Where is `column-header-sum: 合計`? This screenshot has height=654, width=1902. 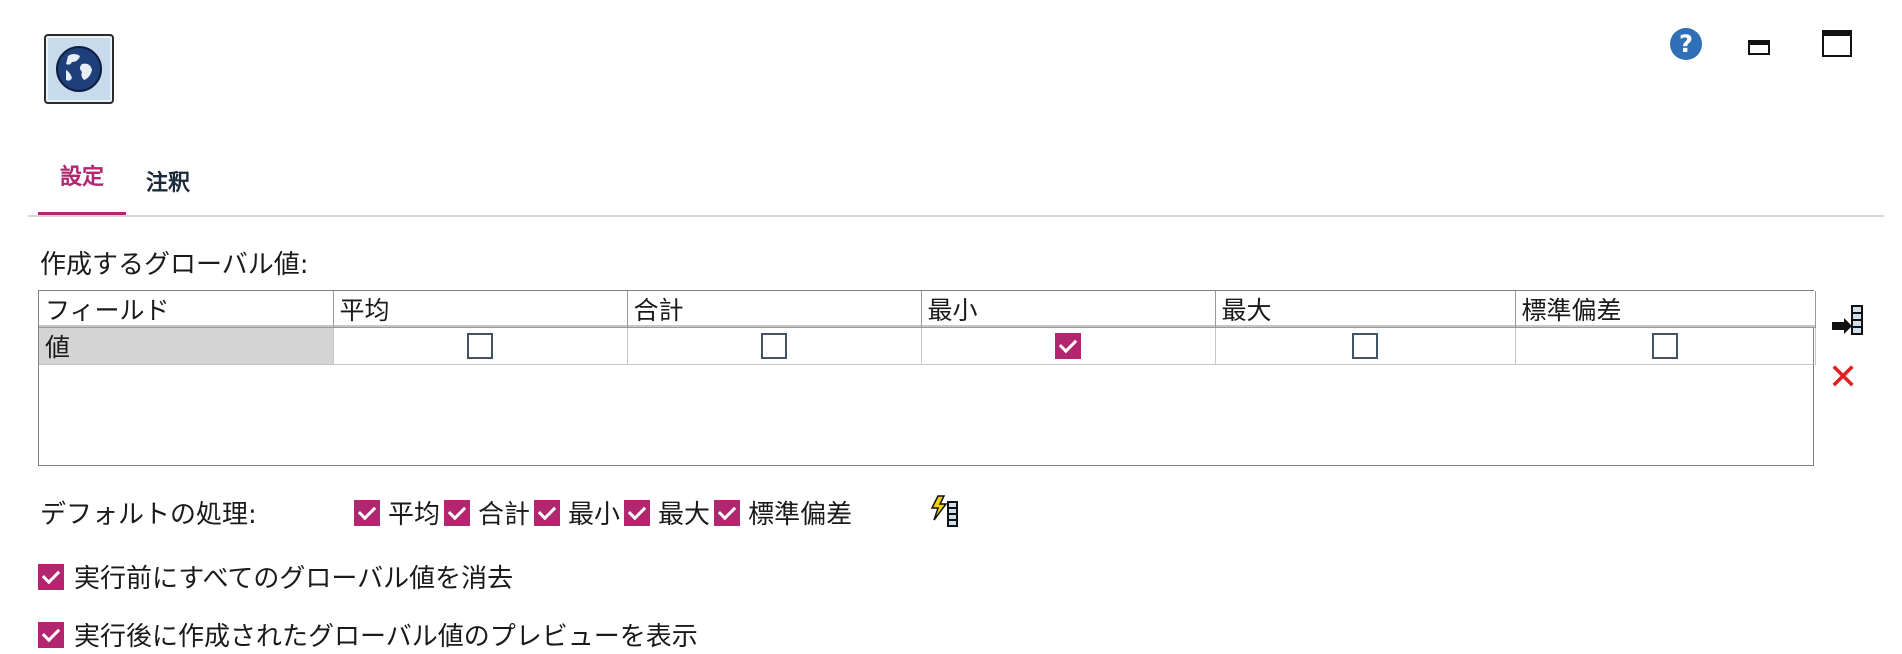
column-header-sum: 合計 is located at coordinates (774, 309).